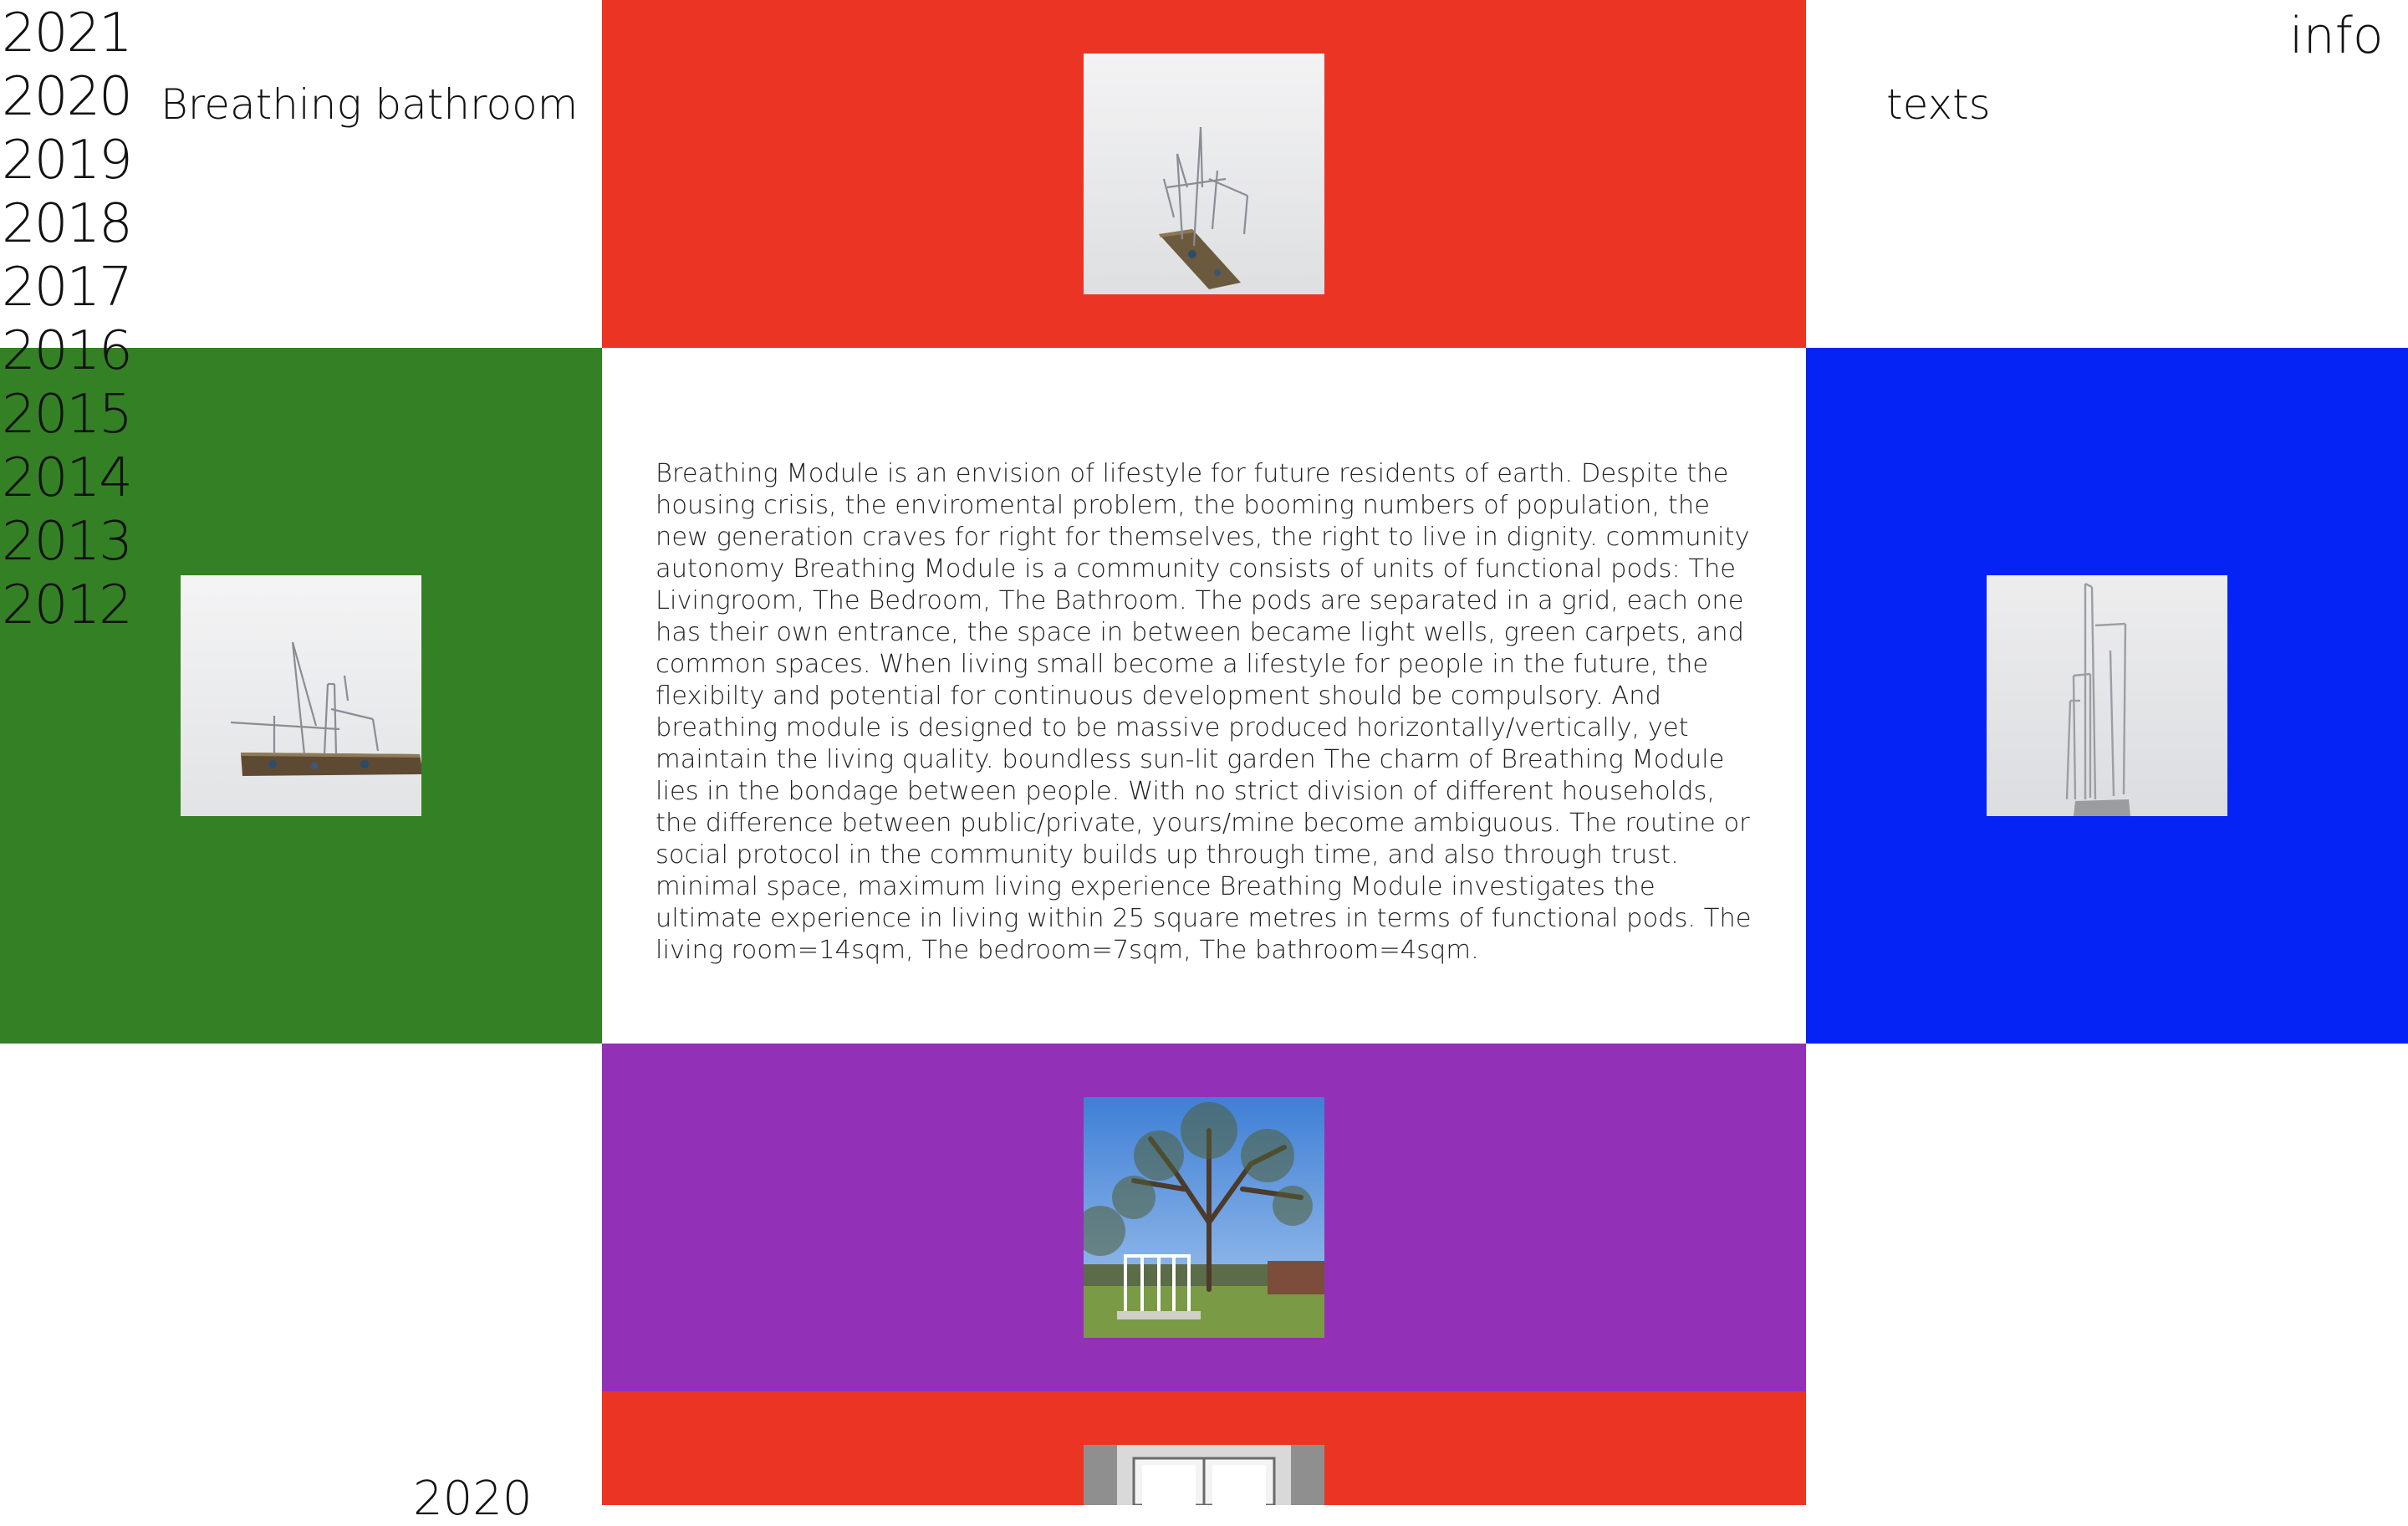  What do you see at coordinates (1939, 104) in the screenshot?
I see `texts-link: texts` at bounding box center [1939, 104].